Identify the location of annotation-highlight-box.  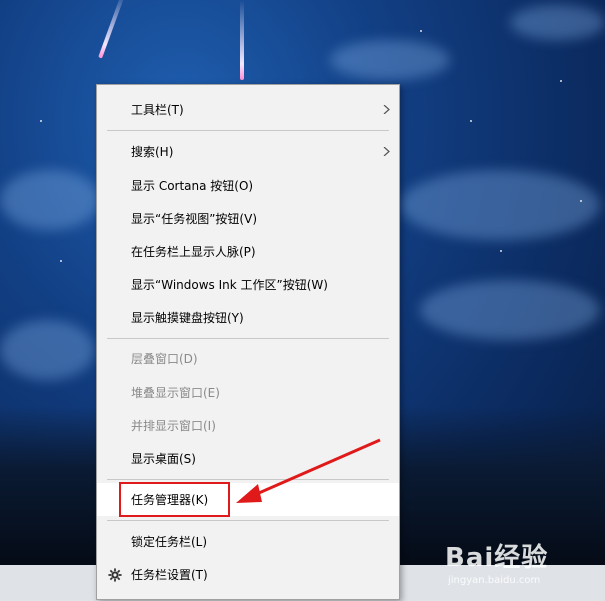
(174, 499).